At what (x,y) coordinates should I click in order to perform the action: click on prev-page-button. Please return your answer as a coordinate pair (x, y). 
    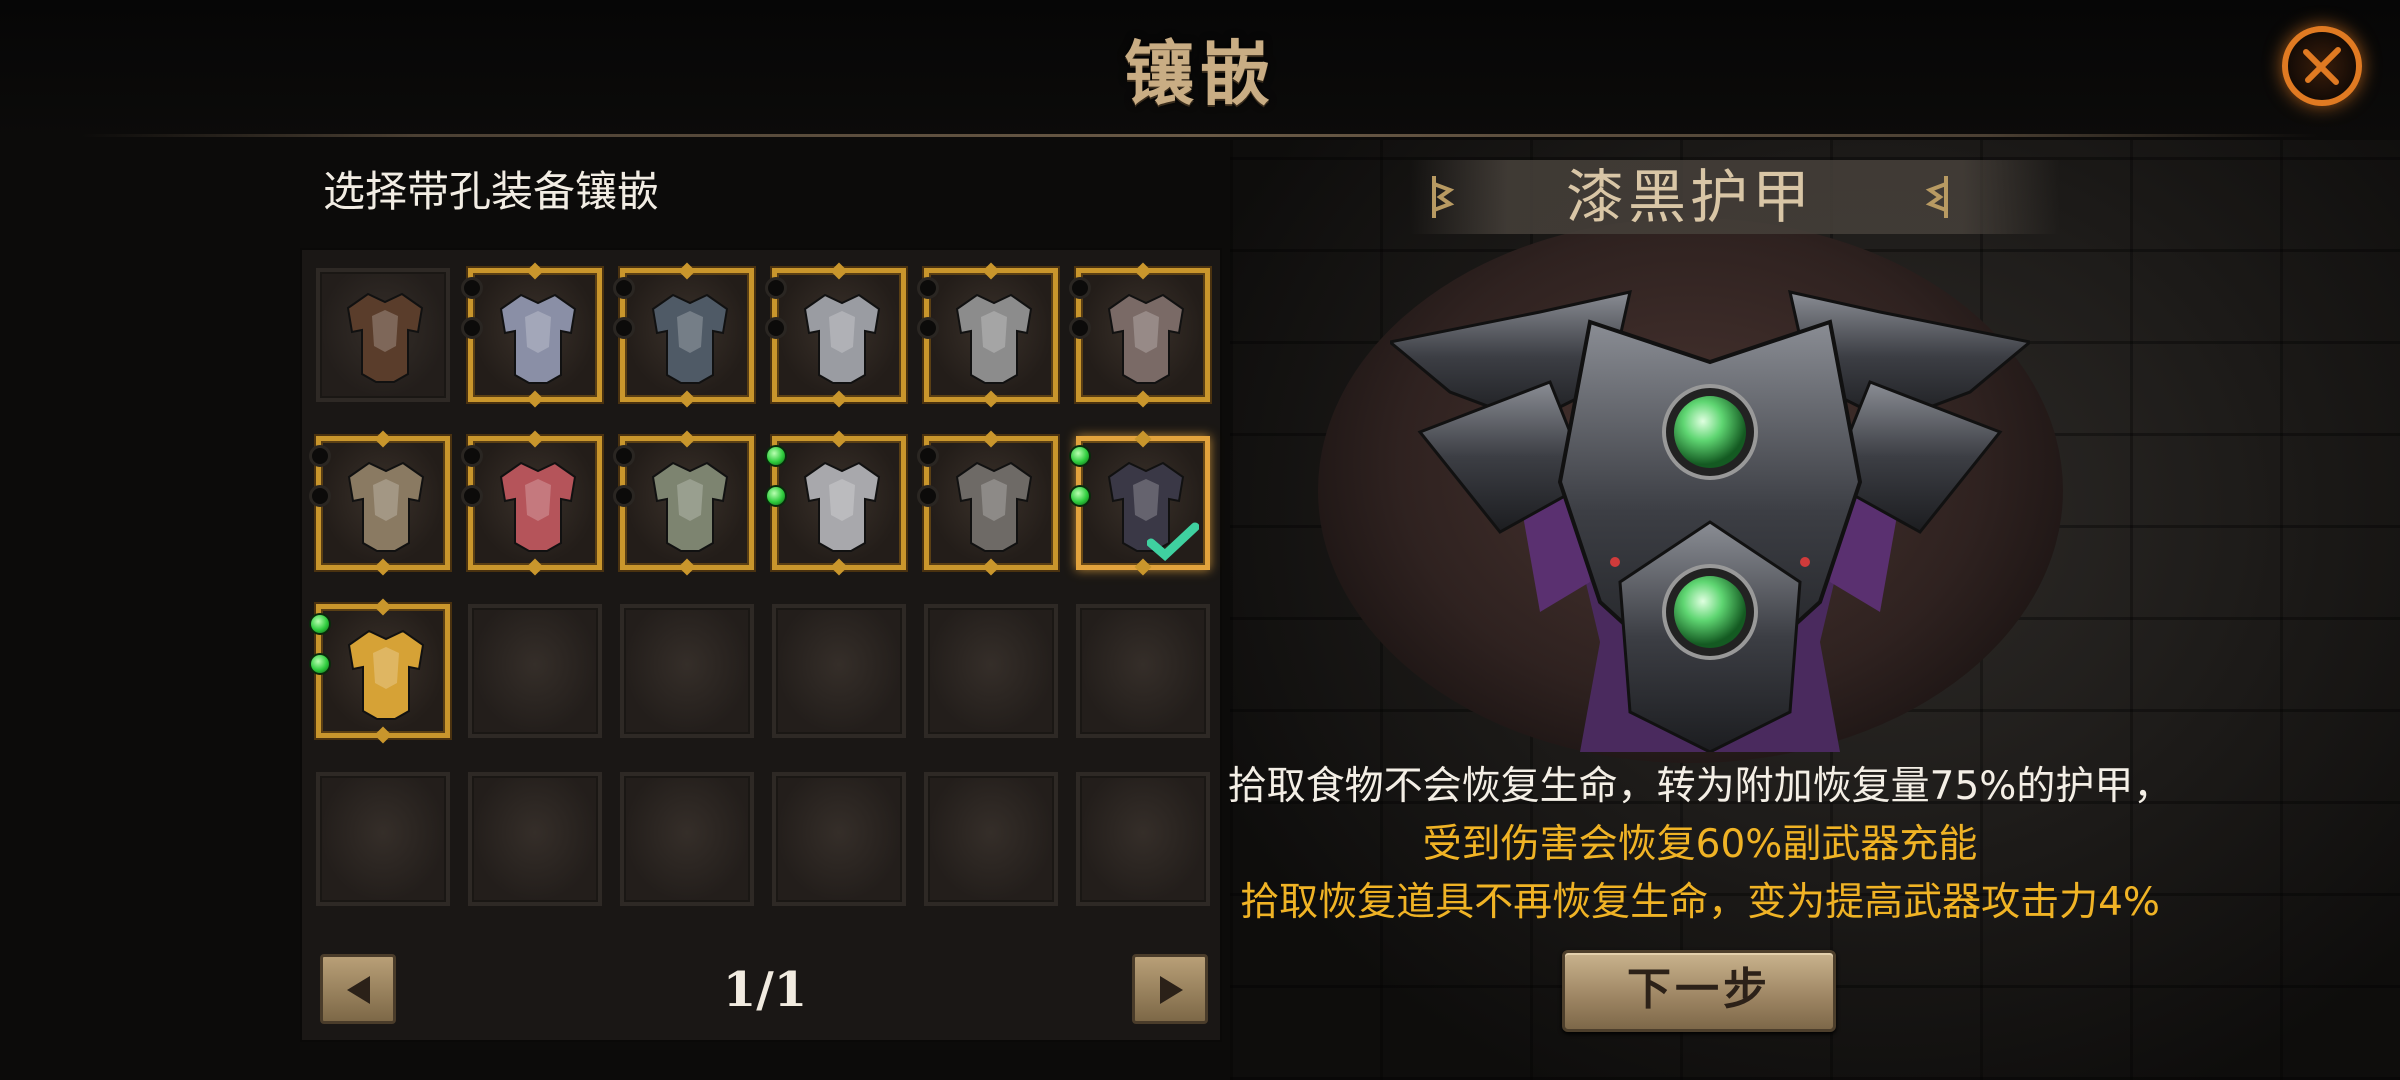
    Looking at the image, I should click on (358, 989).